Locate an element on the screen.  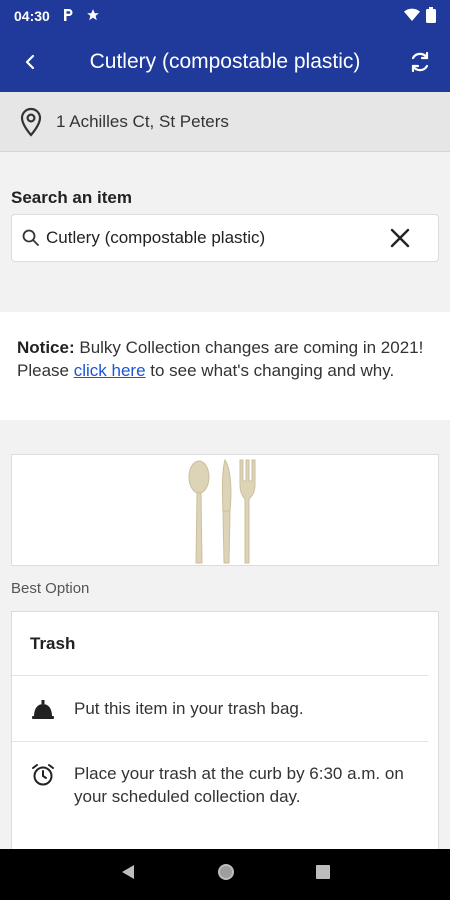
option-title: Trash is located at coordinates (220, 644).